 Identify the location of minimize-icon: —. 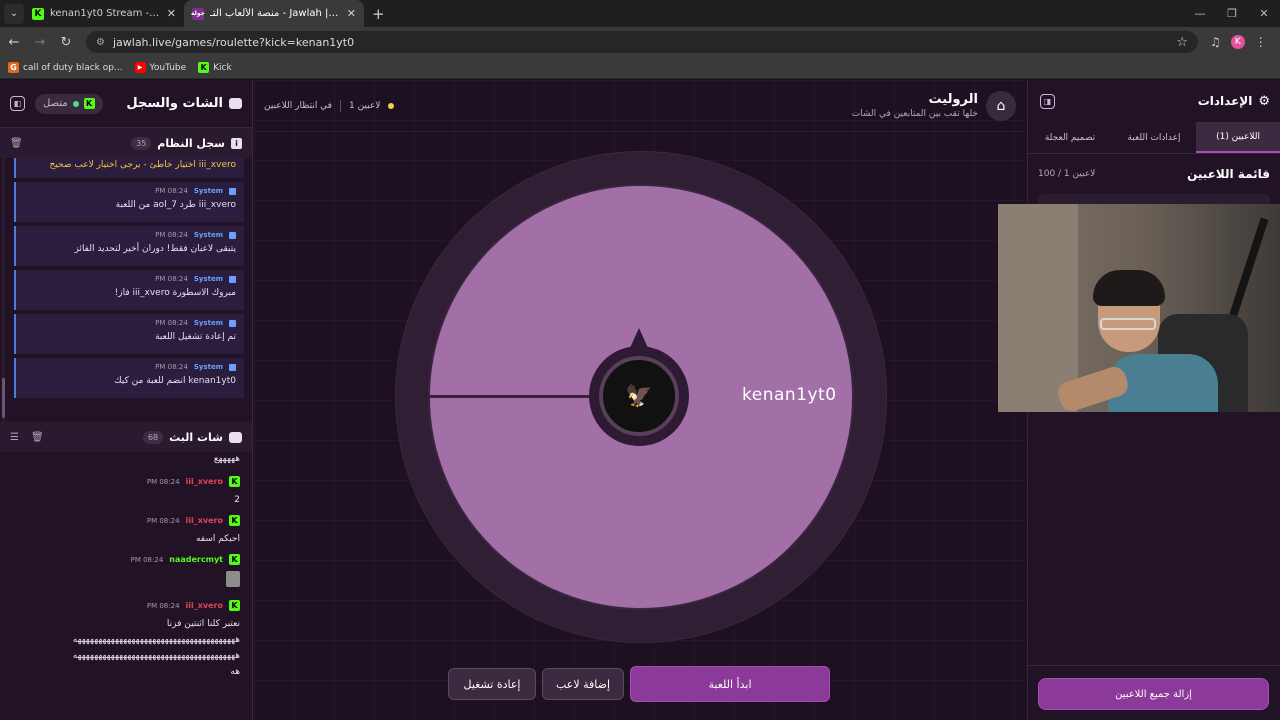
(1200, 13).